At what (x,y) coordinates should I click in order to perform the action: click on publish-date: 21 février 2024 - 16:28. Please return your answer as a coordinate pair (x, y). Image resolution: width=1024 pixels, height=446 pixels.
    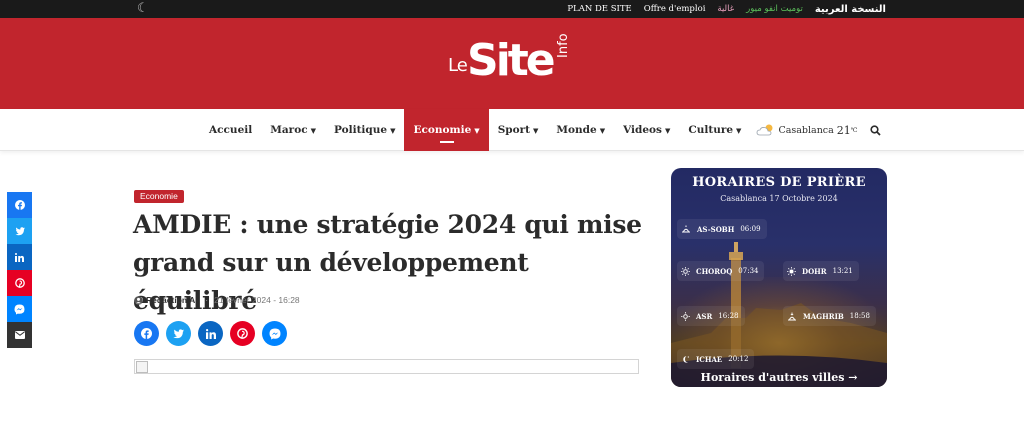
    Looking at the image, I should click on (257, 300).